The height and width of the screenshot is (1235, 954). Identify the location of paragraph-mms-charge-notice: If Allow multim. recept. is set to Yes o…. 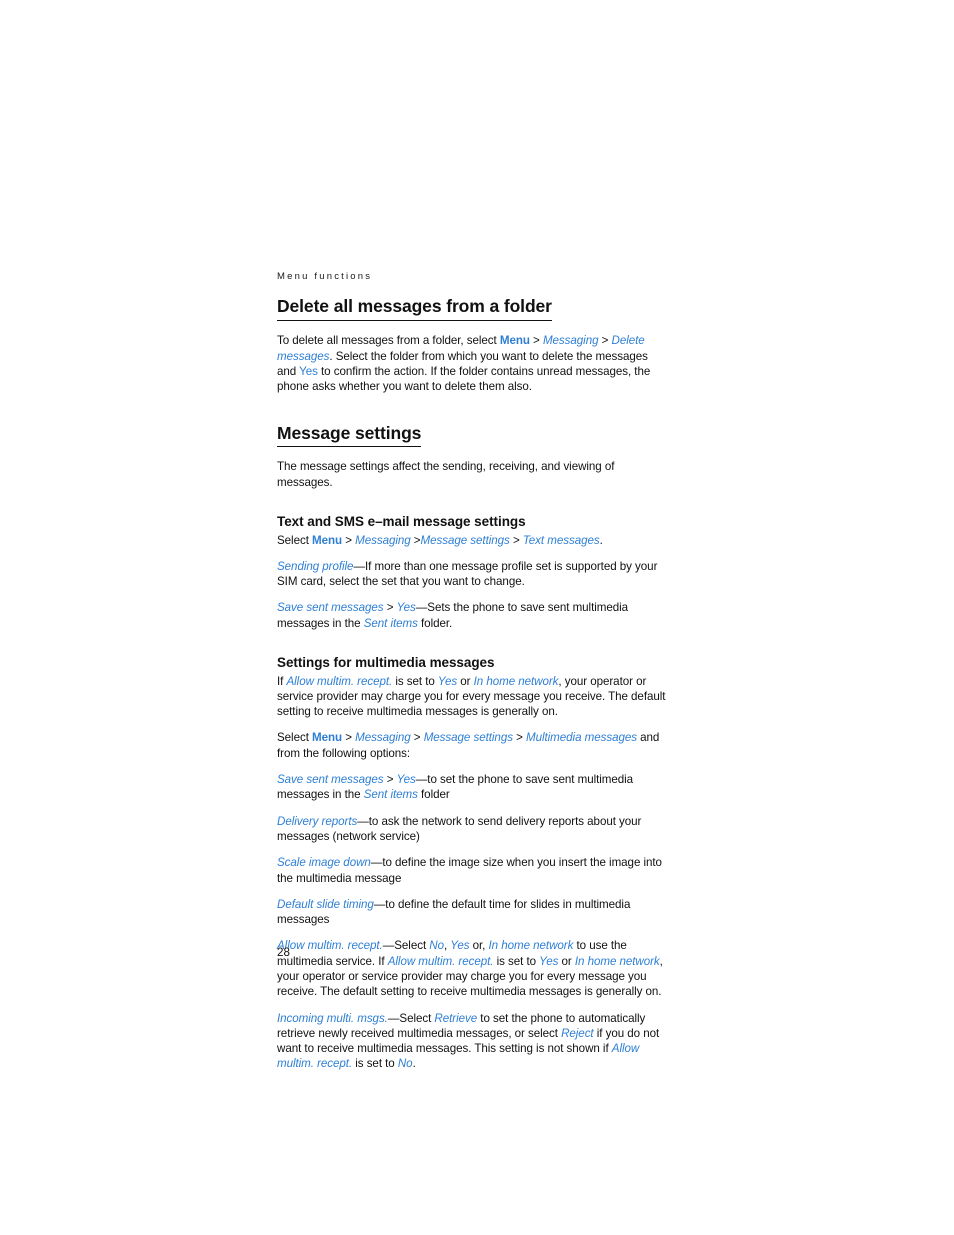
(473, 697).